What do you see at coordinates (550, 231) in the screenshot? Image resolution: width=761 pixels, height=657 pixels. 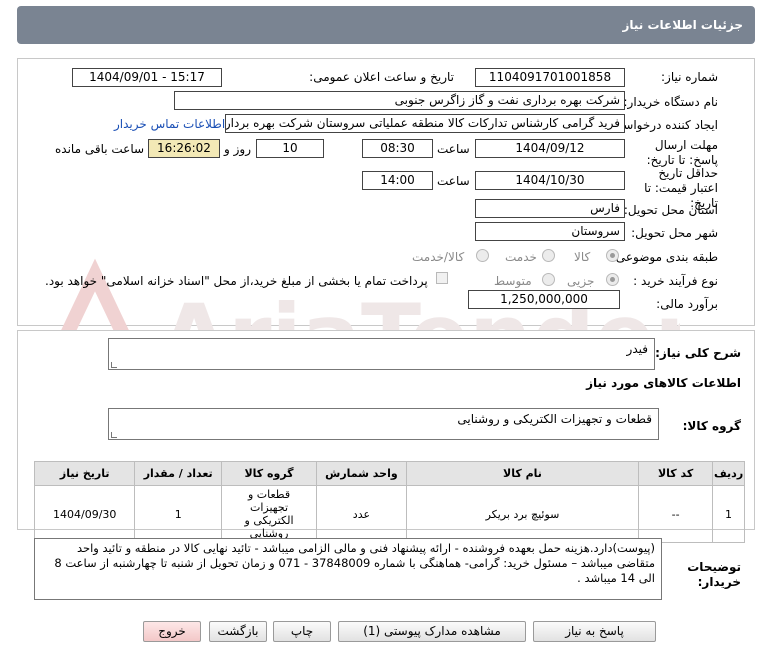 I see `city-field: سروستان` at bounding box center [550, 231].